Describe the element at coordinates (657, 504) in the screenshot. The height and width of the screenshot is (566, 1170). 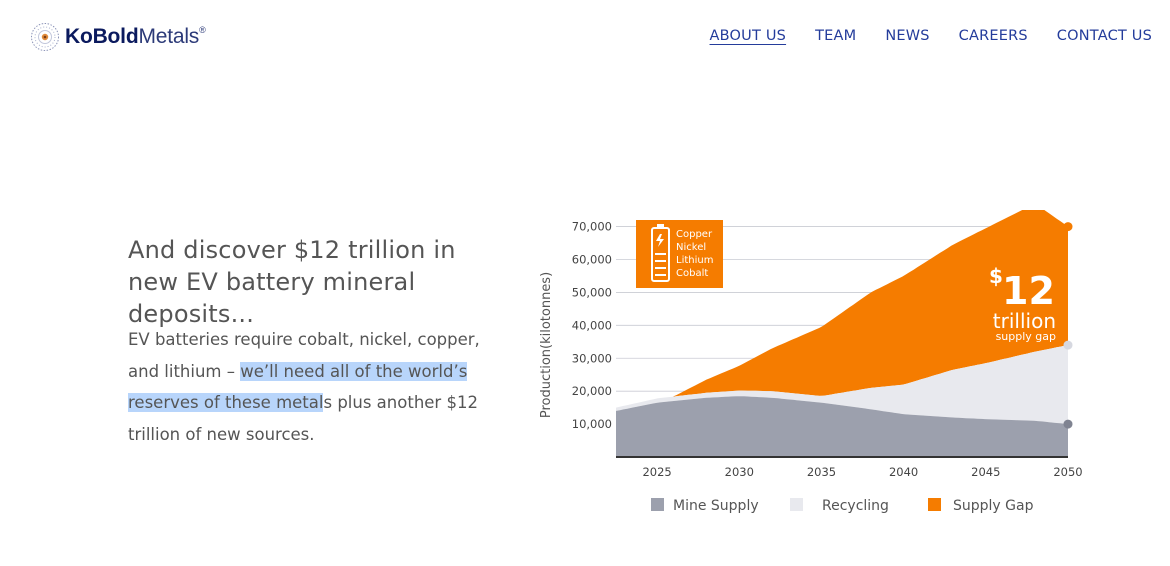
I see `legend-swatch-mine-supply` at that location.